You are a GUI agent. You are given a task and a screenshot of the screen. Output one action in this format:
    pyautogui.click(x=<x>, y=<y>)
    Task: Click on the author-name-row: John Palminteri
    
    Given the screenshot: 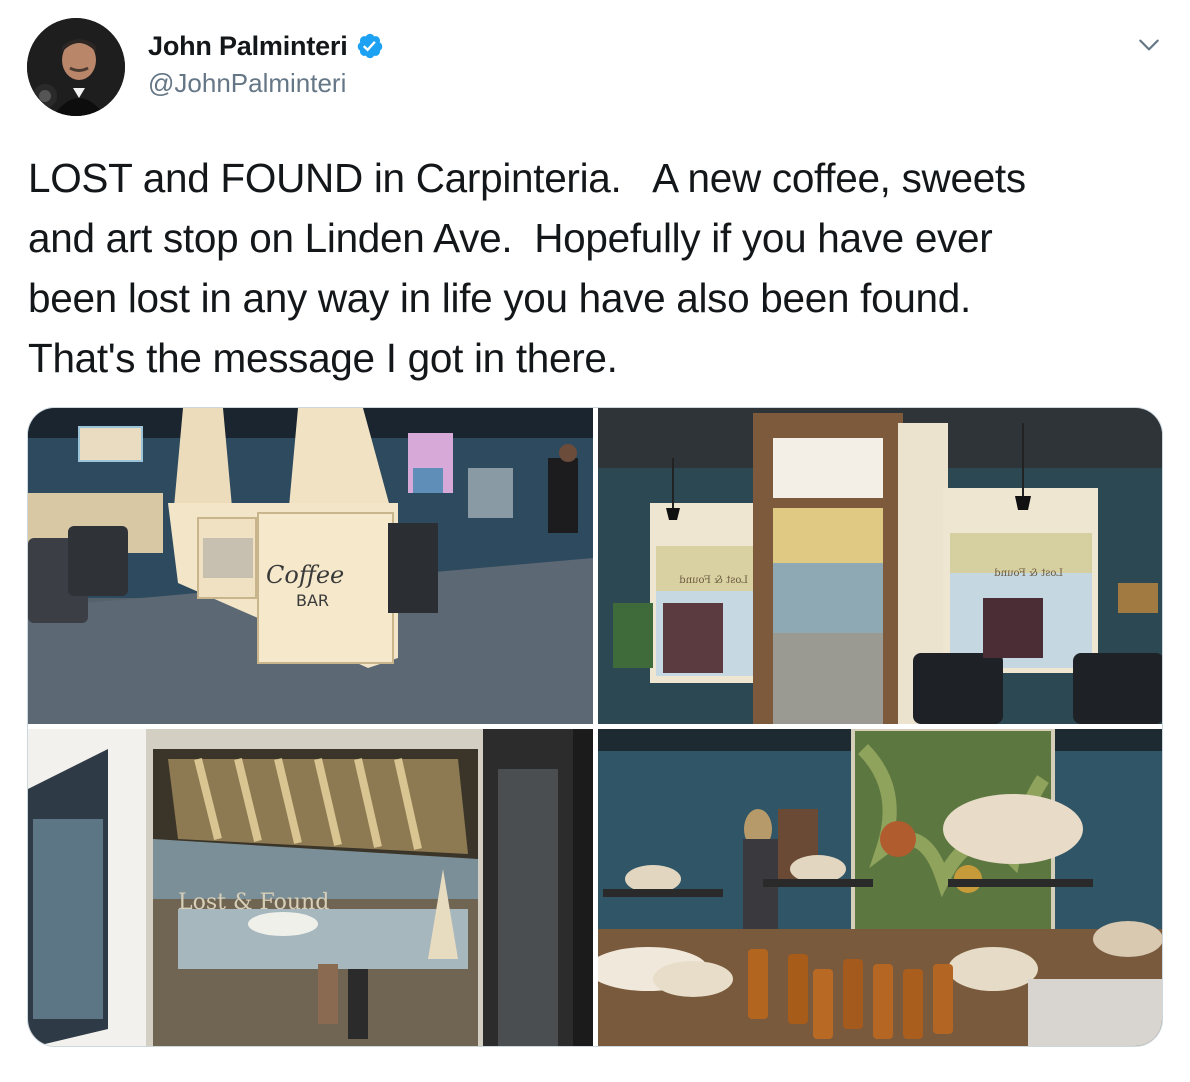 What is the action you would take?
    pyautogui.click(x=266, y=46)
    